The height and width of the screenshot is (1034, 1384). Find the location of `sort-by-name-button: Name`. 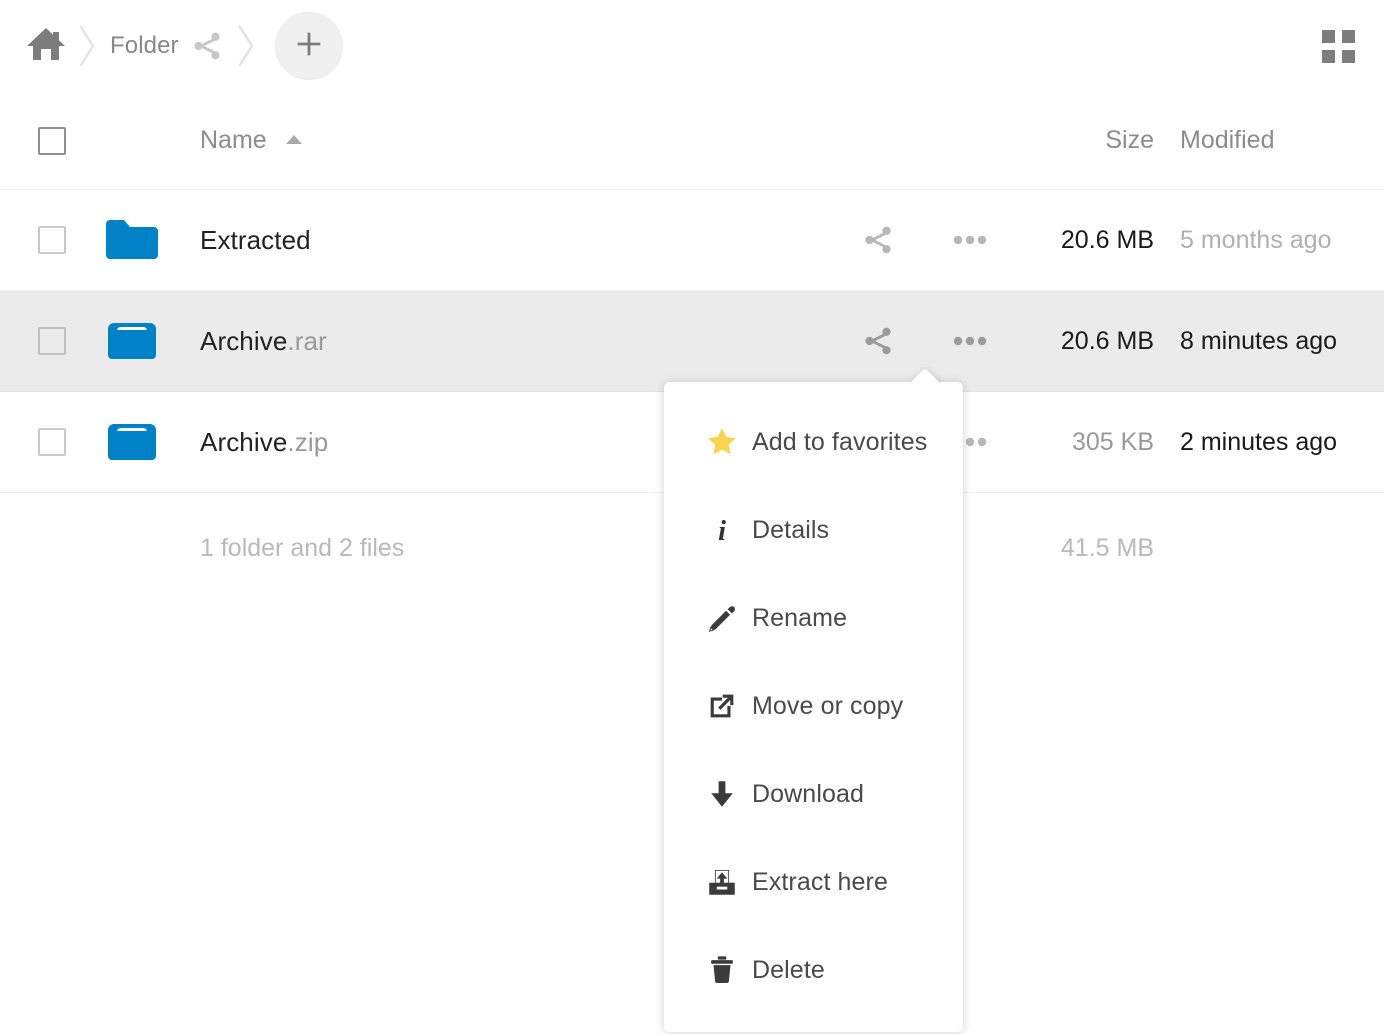

sort-by-name-button: Name is located at coordinates (233, 140).